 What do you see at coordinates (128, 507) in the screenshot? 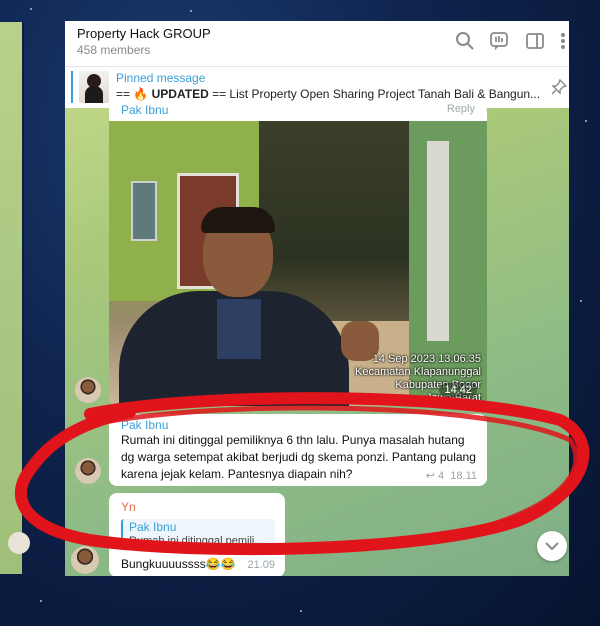
I see `message-sender: Yn` at bounding box center [128, 507].